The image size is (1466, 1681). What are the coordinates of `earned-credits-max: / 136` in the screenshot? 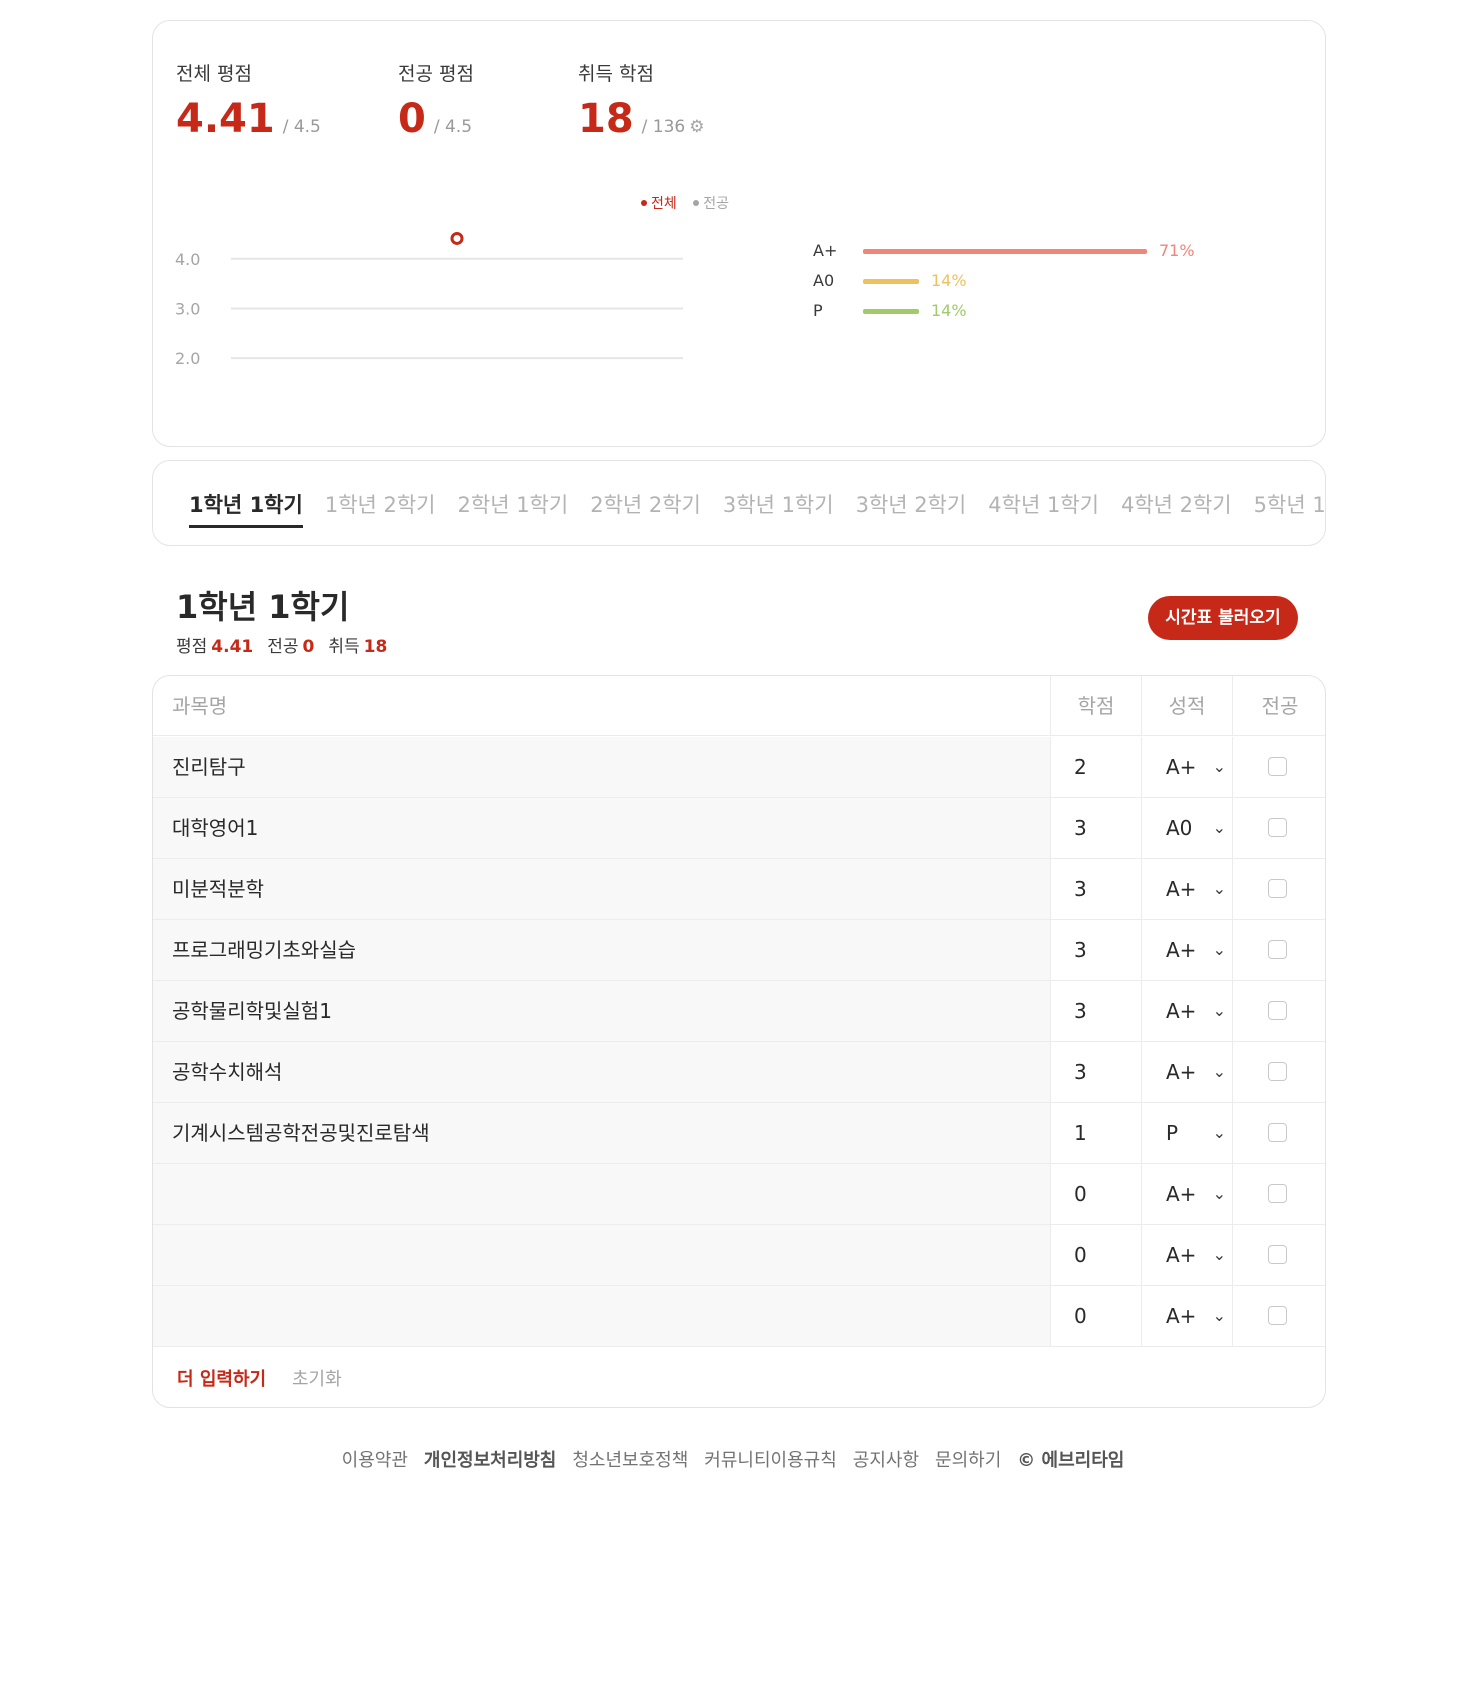 It's located at (663, 127).